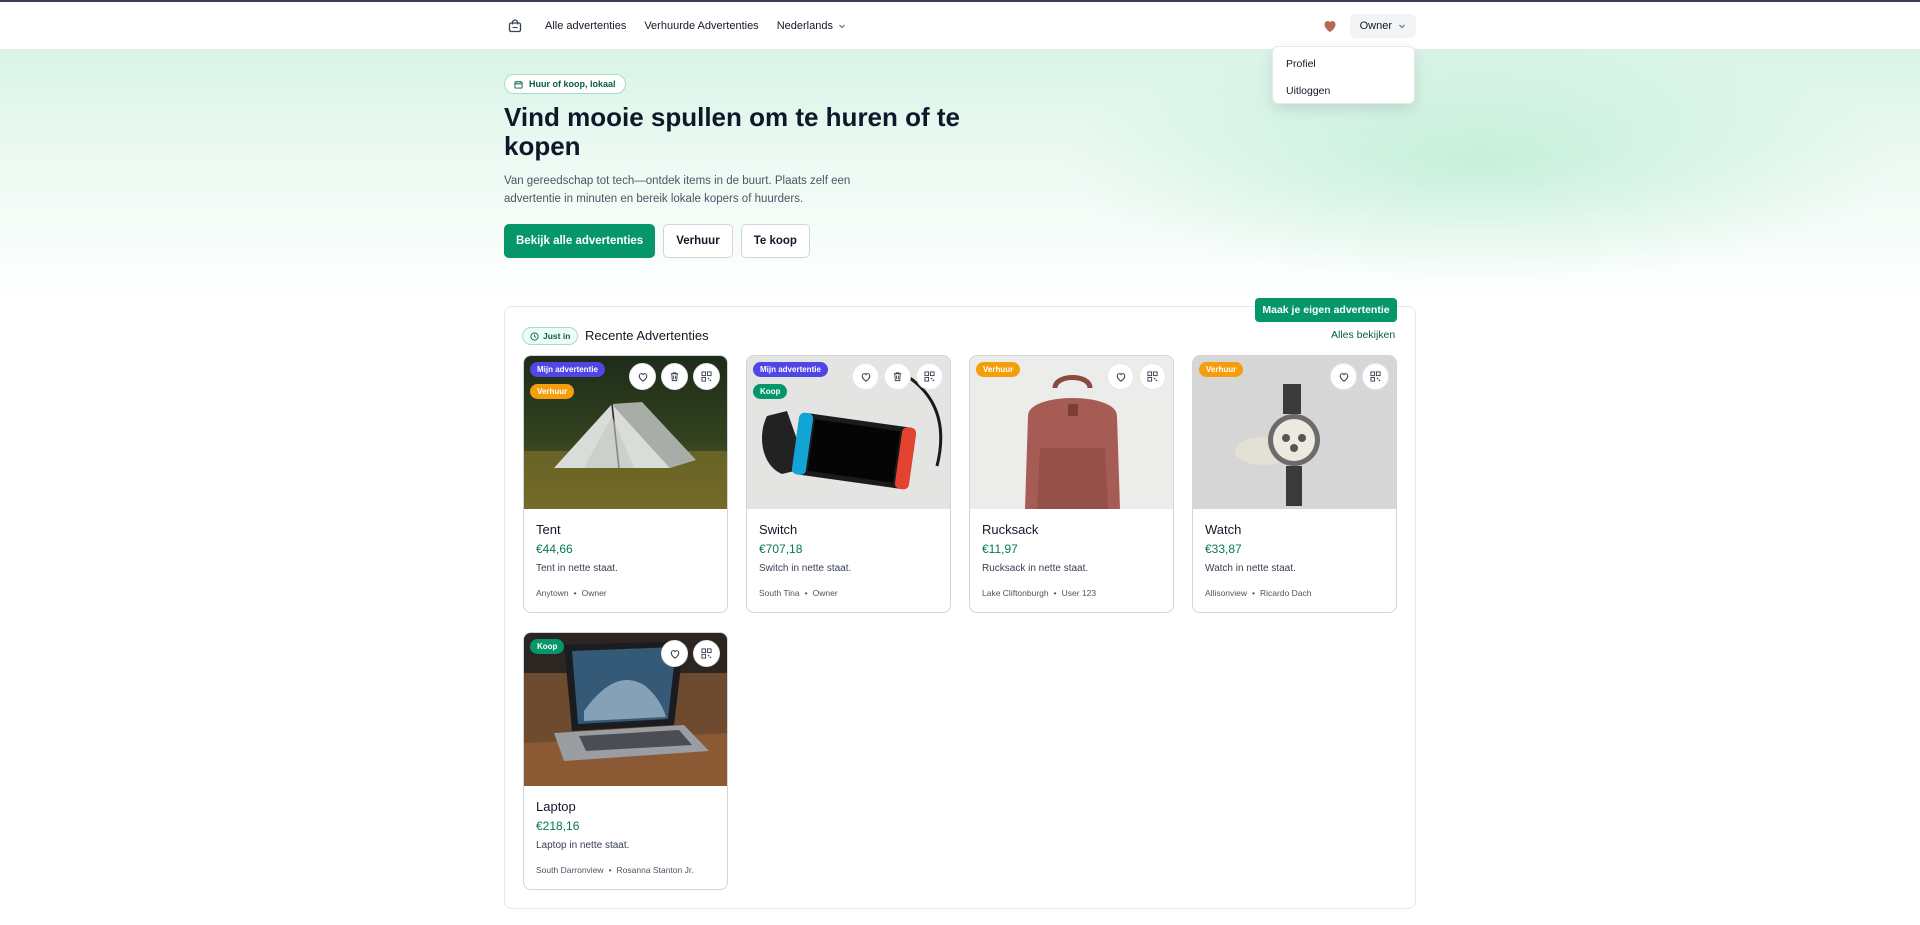 This screenshot has width=1920, height=925. What do you see at coordinates (548, 529) in the screenshot?
I see `listing-title: Tent` at bounding box center [548, 529].